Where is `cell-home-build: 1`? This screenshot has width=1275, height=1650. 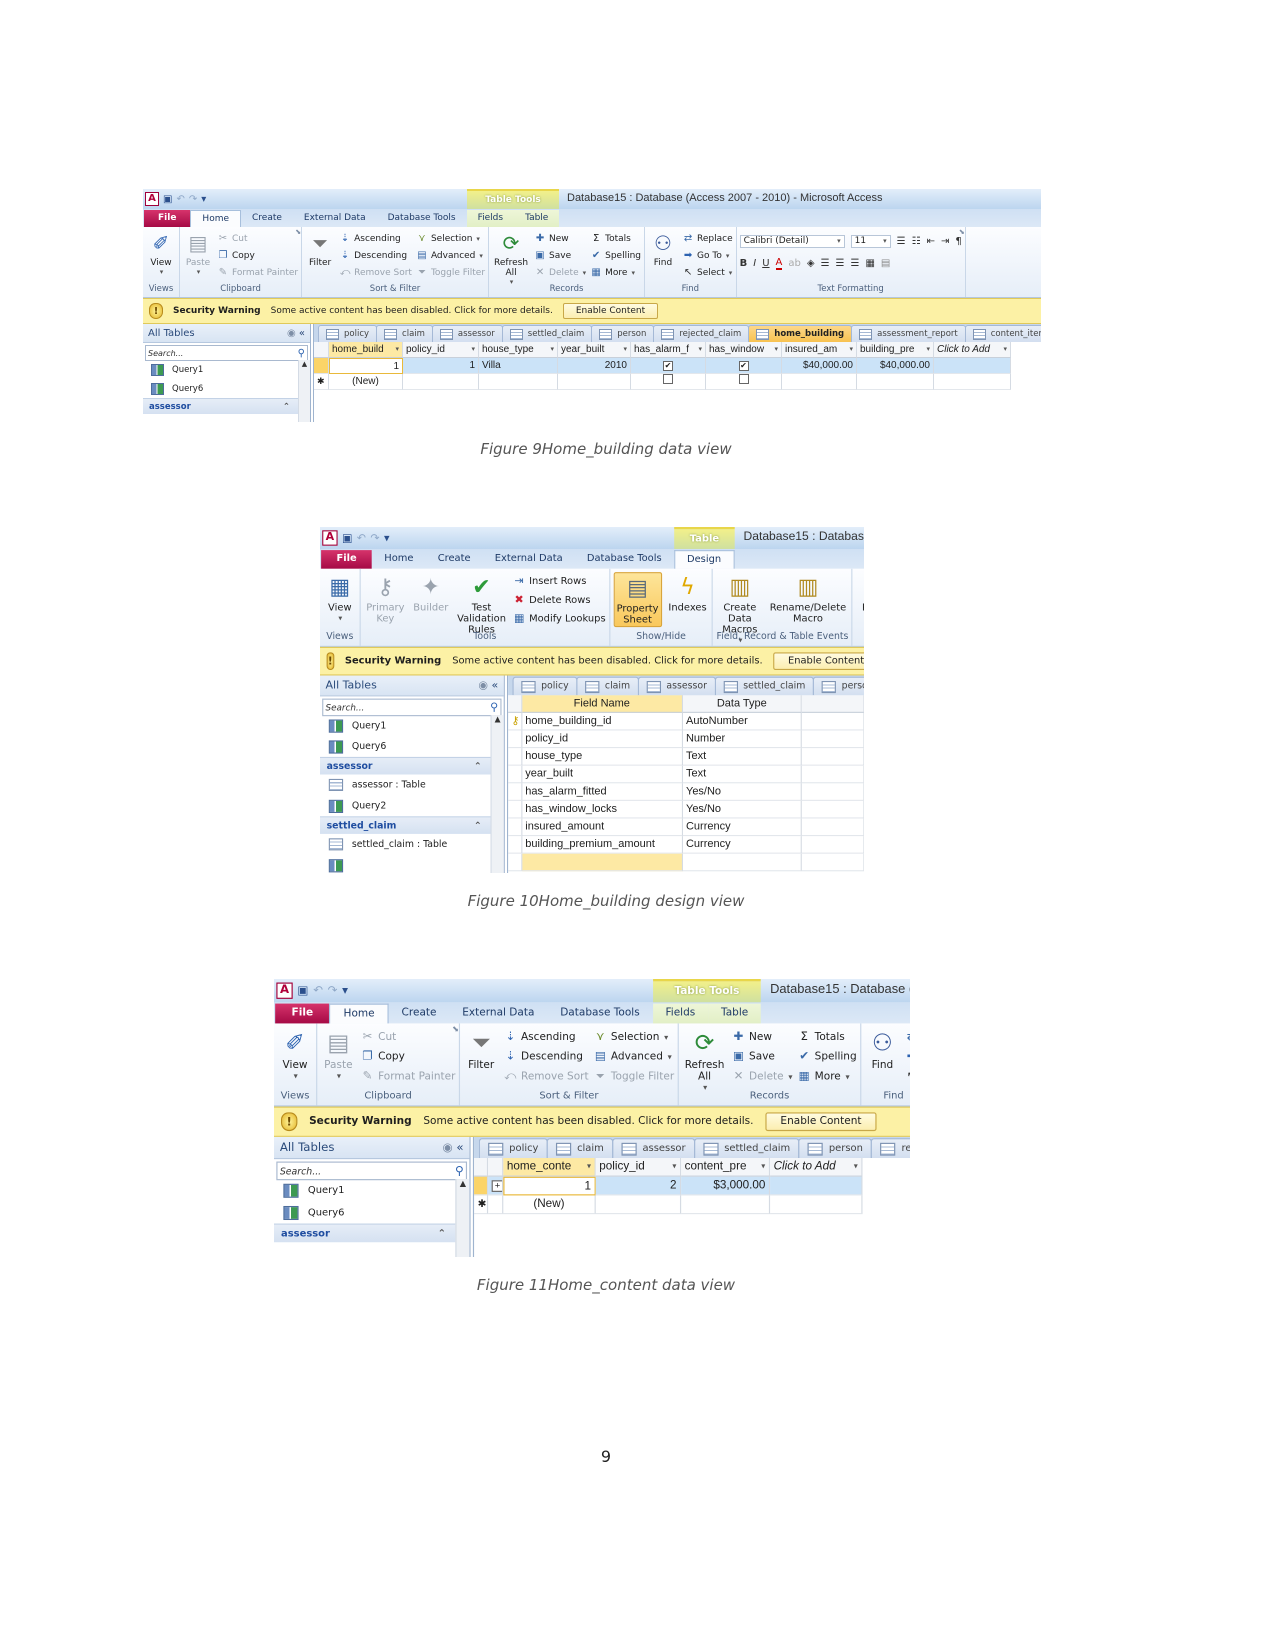 cell-home-build: 1 is located at coordinates (366, 366).